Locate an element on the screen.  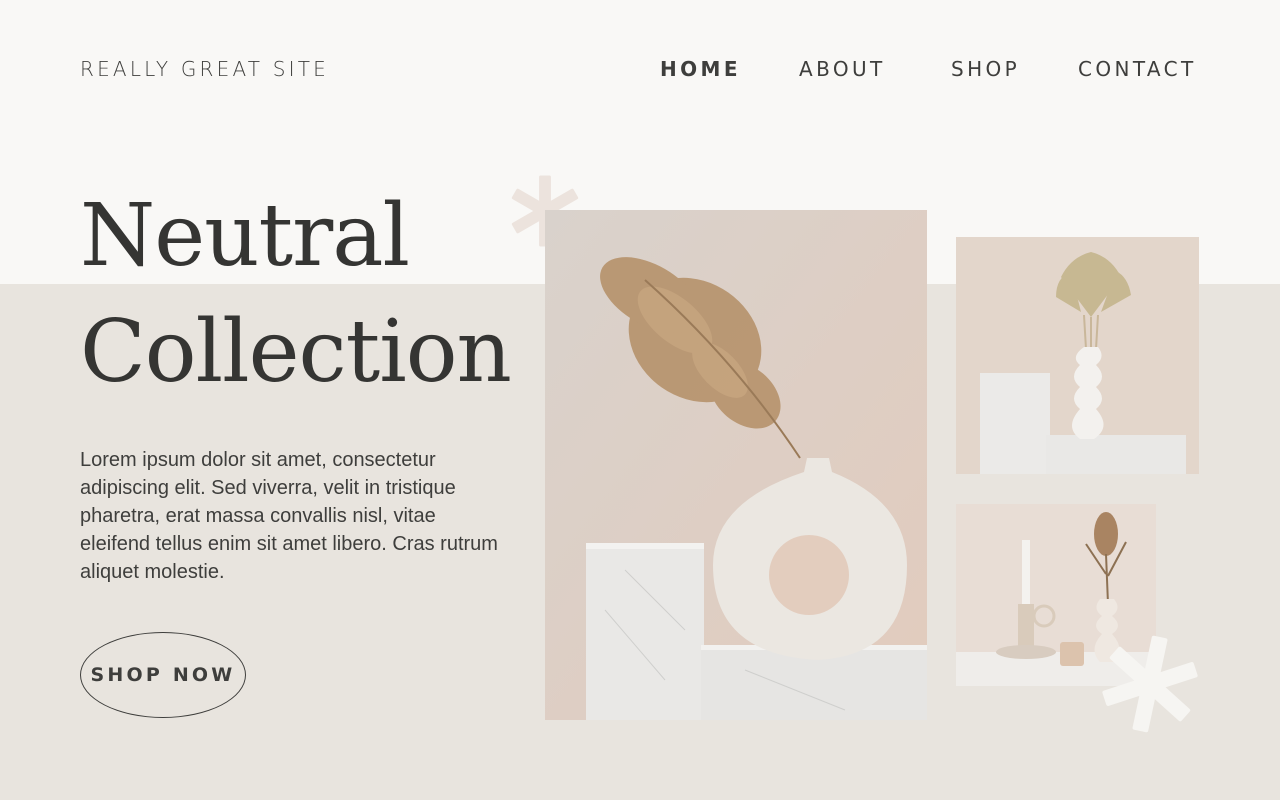
nav-shop: SHOP is located at coordinates (985, 69).